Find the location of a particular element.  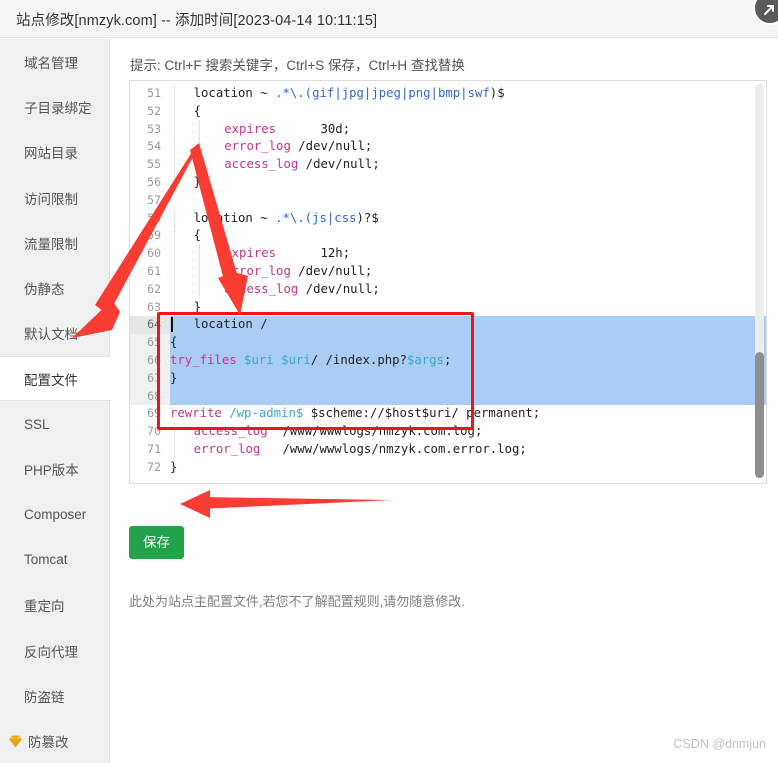

sidebar-item-15: 防篡改 is located at coordinates (54, 740).